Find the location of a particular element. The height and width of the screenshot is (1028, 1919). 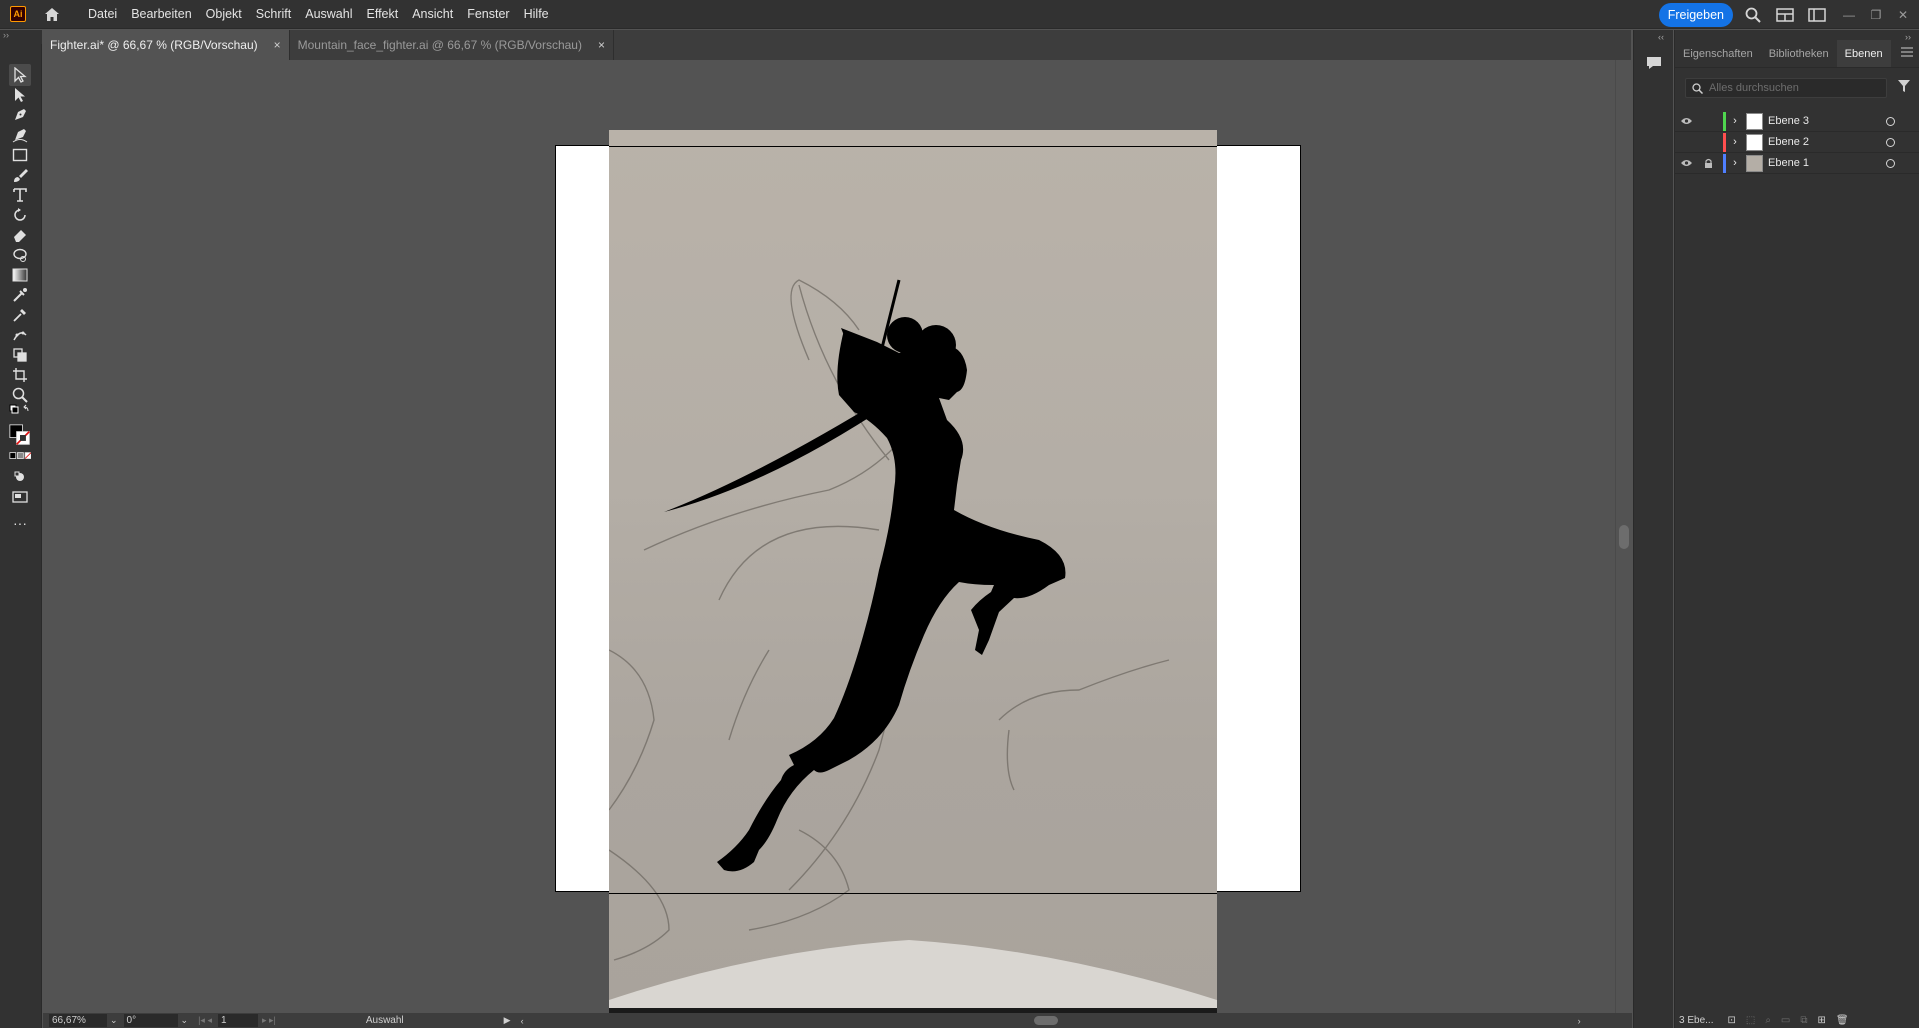

menu-auswahl: Auswahl is located at coordinates (328, 14).